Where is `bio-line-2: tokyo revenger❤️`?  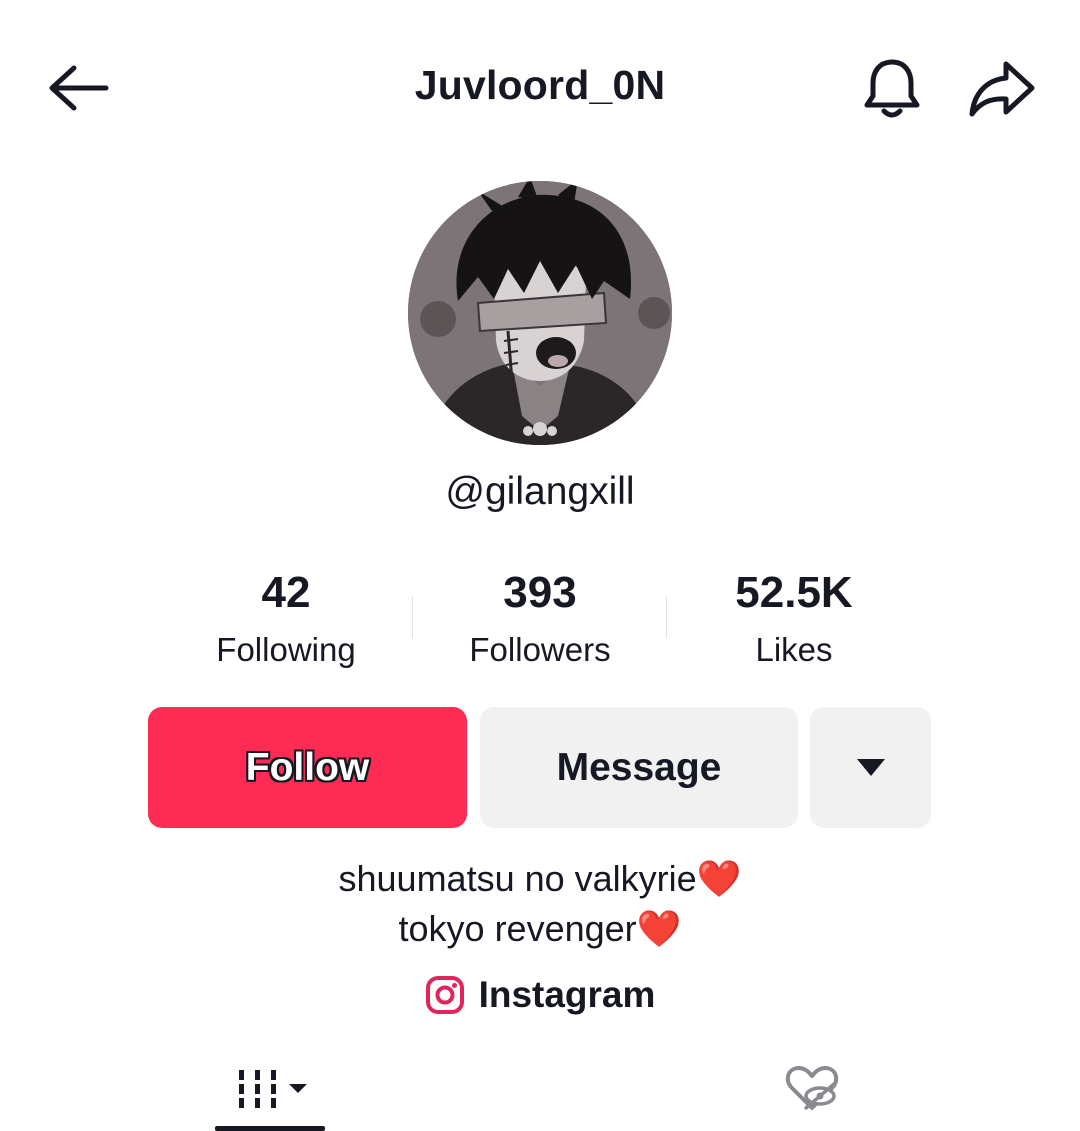 bio-line-2: tokyo revenger❤️ is located at coordinates (540, 929).